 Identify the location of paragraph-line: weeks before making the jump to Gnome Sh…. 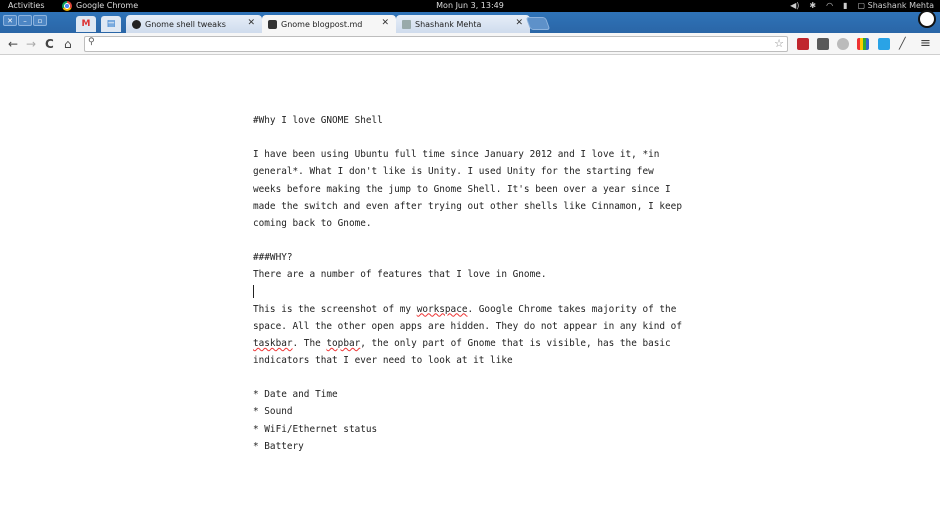
(462, 189).